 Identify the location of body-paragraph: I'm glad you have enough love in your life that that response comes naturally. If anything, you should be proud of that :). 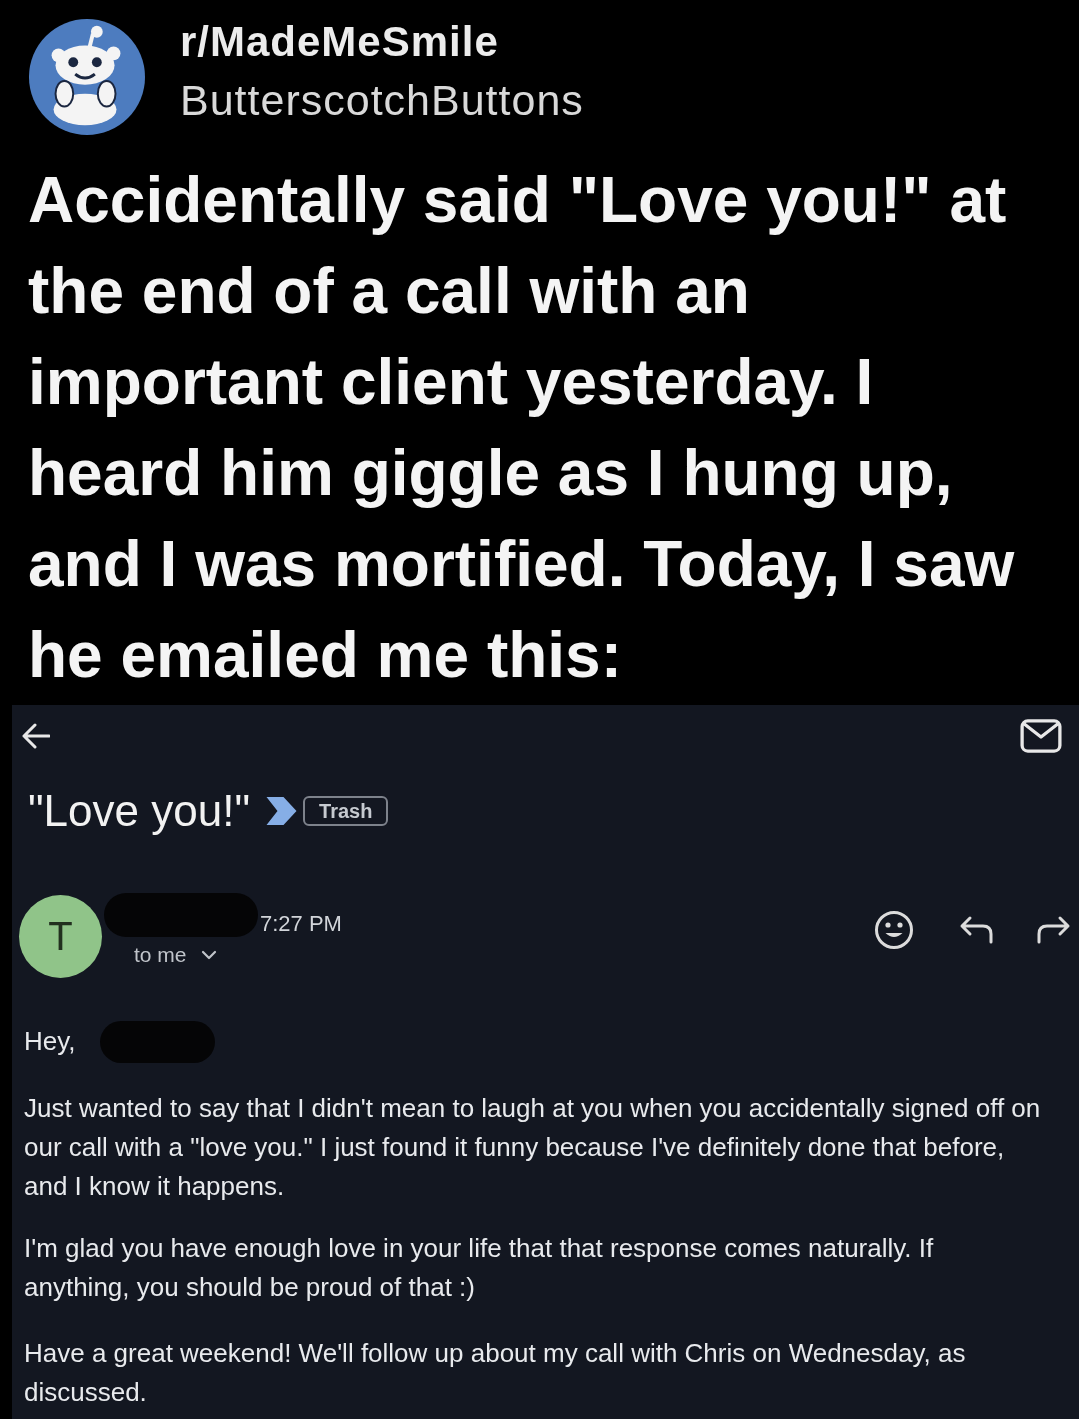
(479, 1268).